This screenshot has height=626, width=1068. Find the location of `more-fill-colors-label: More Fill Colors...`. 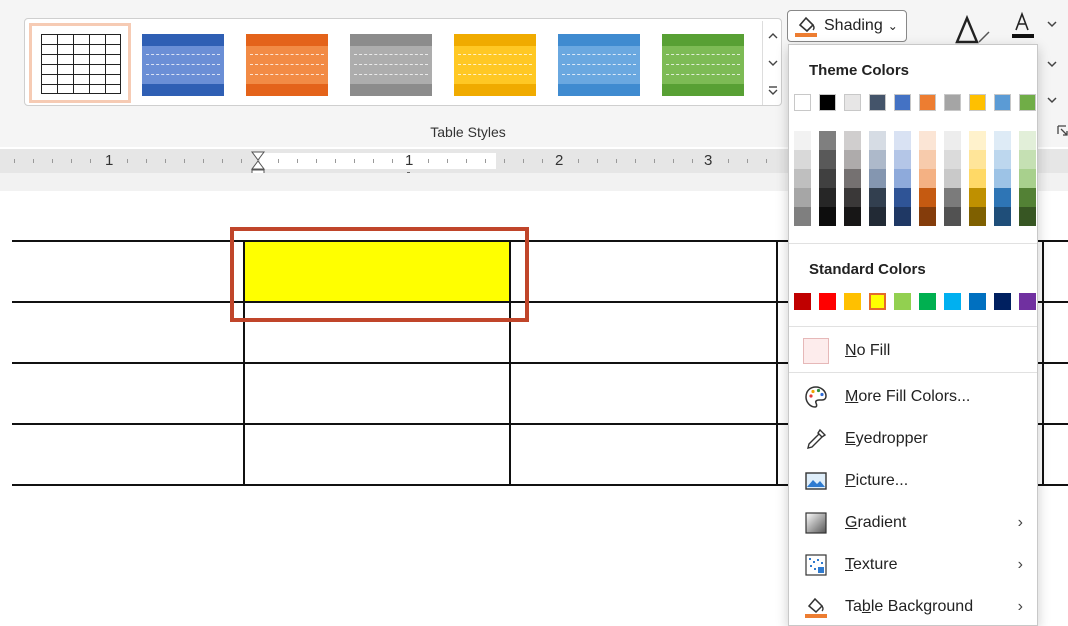

more-fill-colors-label: More Fill Colors... is located at coordinates (908, 396).